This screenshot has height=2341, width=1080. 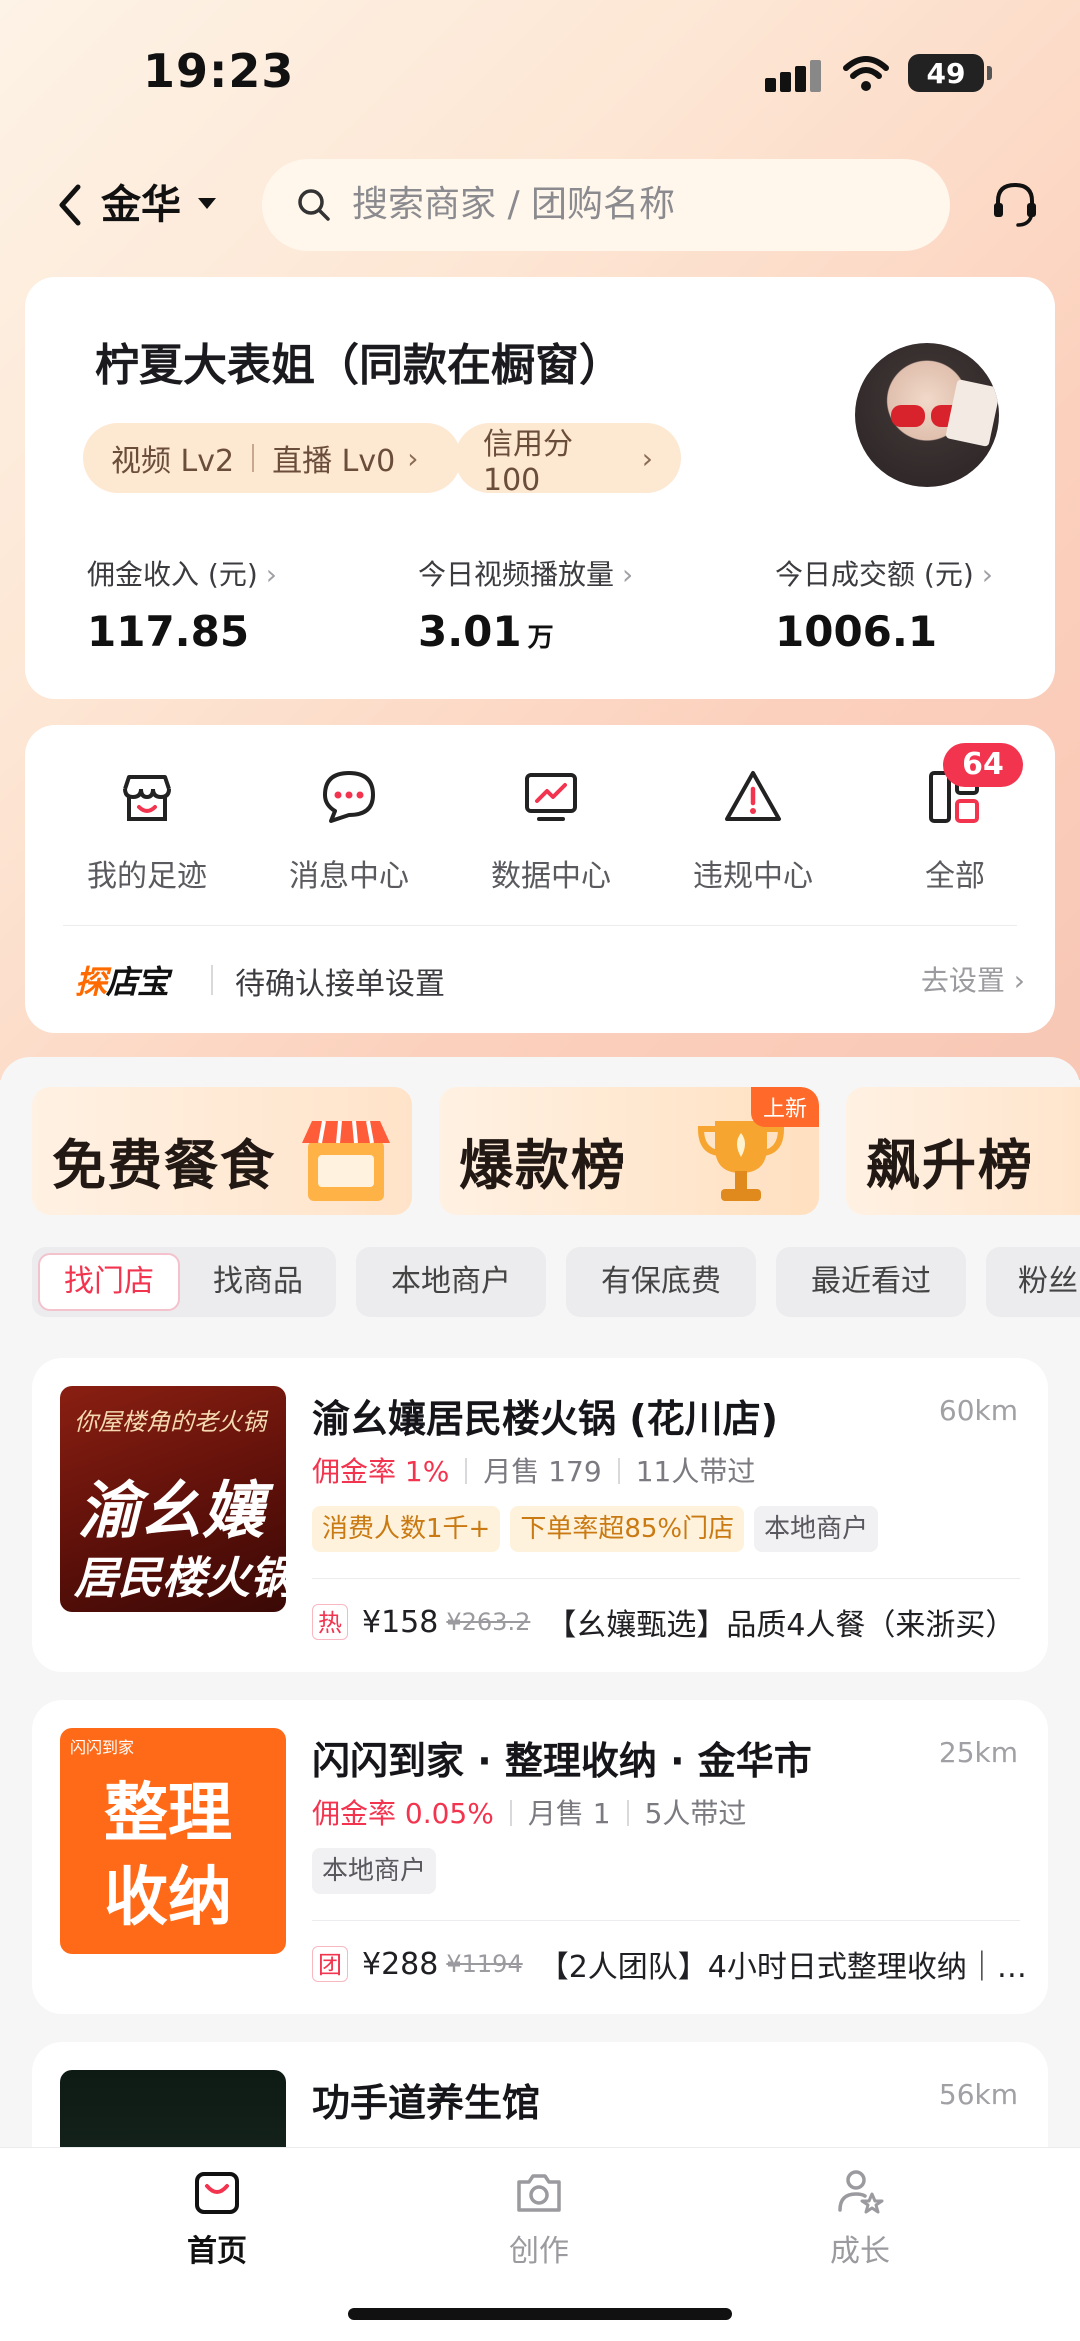 I want to click on tab-home: 首页, so click(x=217, y=2218).